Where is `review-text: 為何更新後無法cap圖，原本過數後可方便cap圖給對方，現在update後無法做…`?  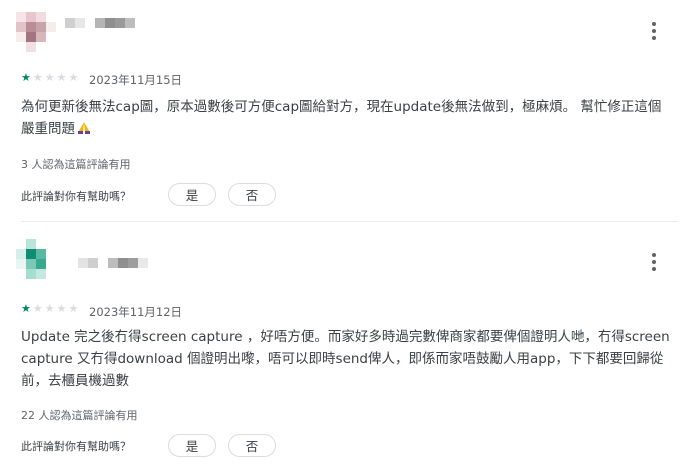
review-text: 為何更新後無法cap圖，原本過數後可方便cap圖給對方，現在update後無法做… is located at coordinates (341, 118).